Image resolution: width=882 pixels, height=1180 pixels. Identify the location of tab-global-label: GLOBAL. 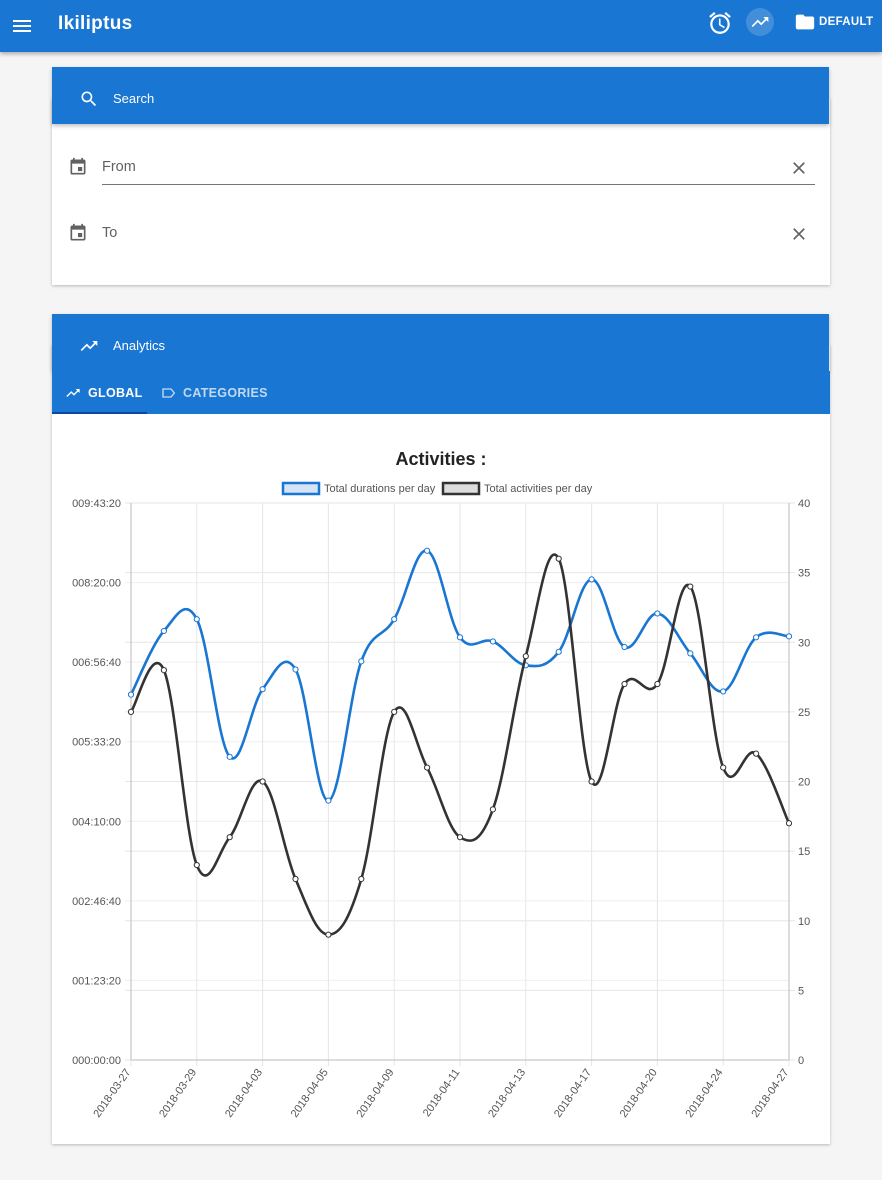
(115, 393).